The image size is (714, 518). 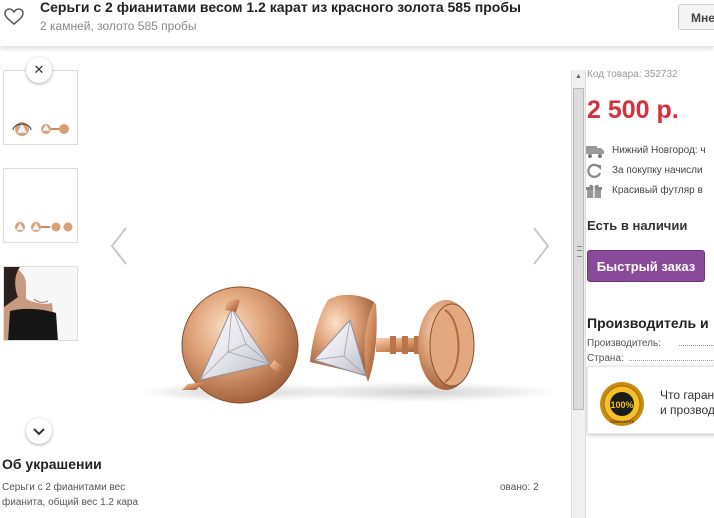 I want to click on seal-percent: 100%, so click(x=621, y=405).